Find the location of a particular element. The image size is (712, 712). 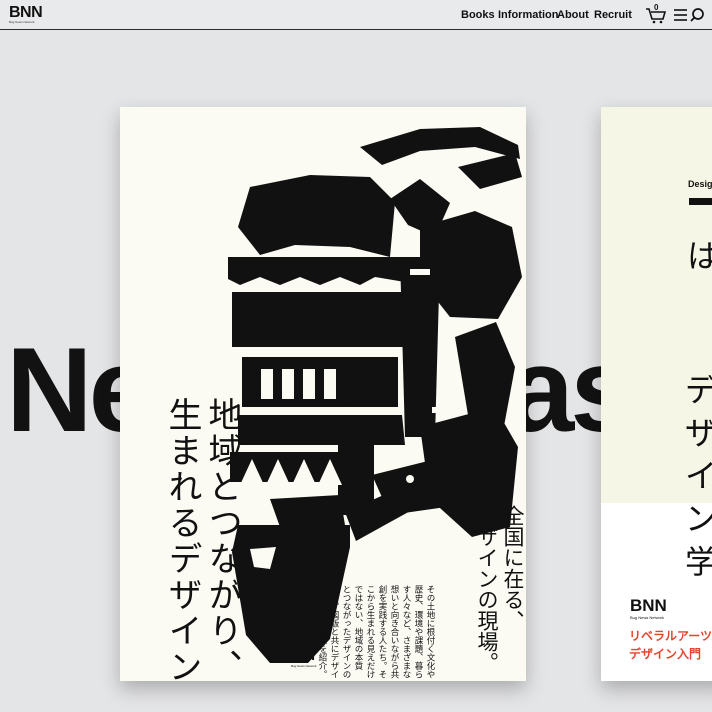

book2-title-char-3: イ is located at coordinates (698, 476).